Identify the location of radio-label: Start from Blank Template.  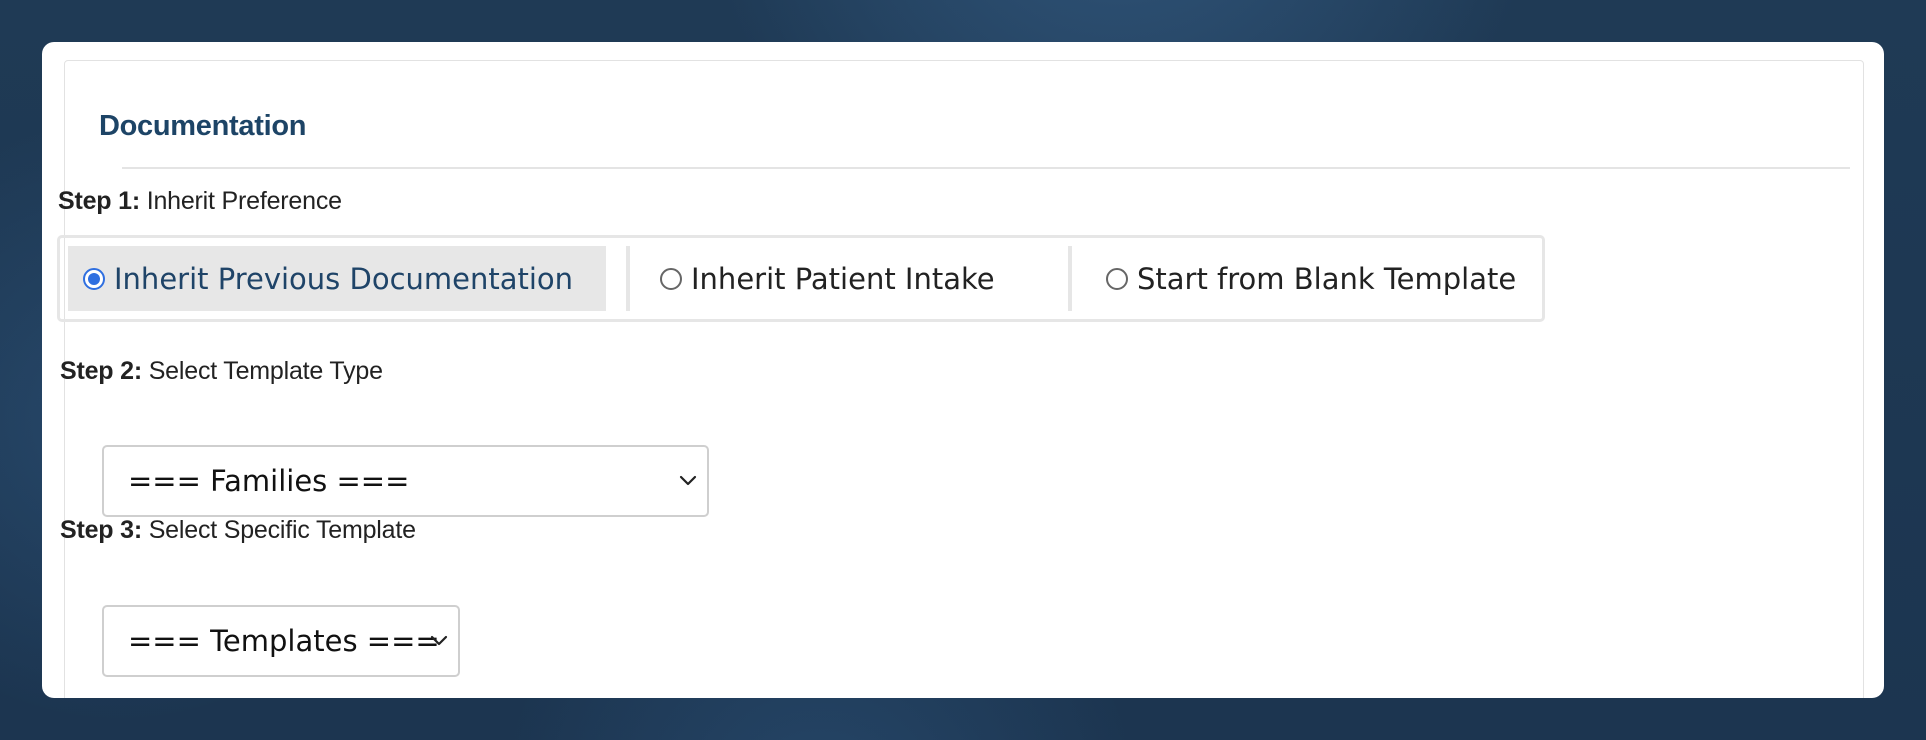
(1327, 278).